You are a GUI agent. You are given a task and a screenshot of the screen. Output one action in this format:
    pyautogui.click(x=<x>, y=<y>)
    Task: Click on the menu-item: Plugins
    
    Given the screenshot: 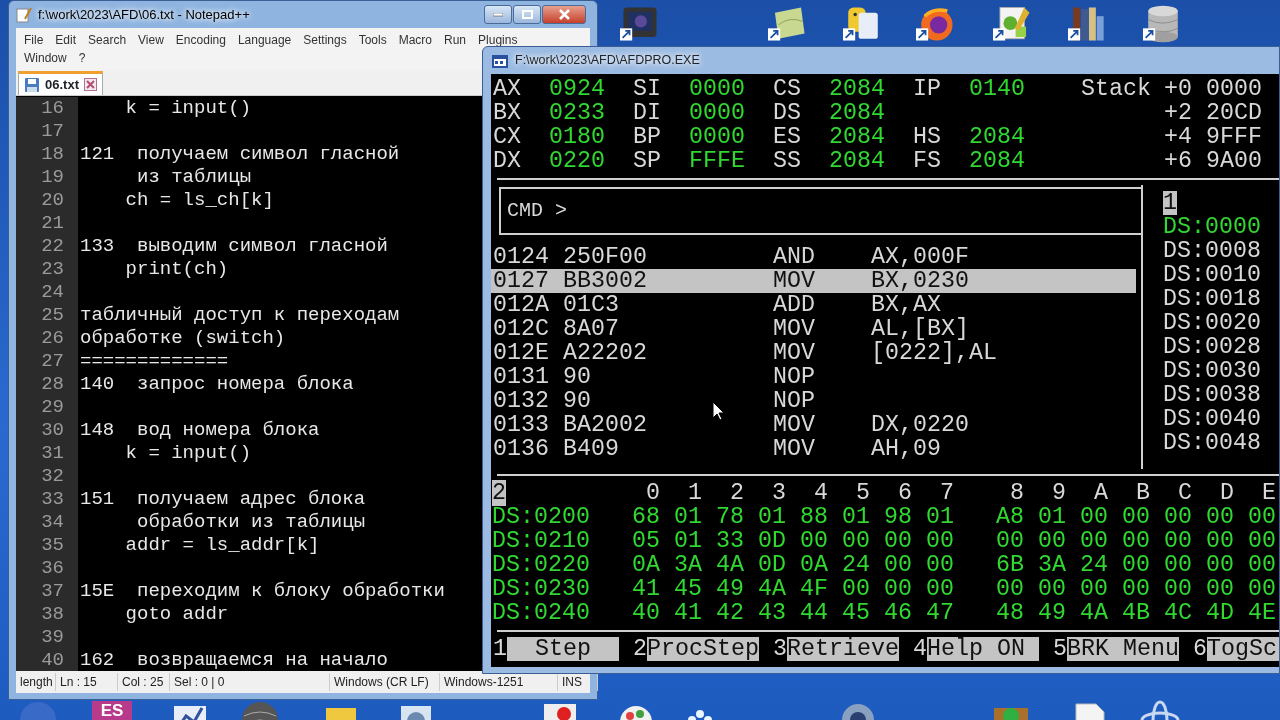 What is the action you would take?
    pyautogui.click(x=498, y=41)
    